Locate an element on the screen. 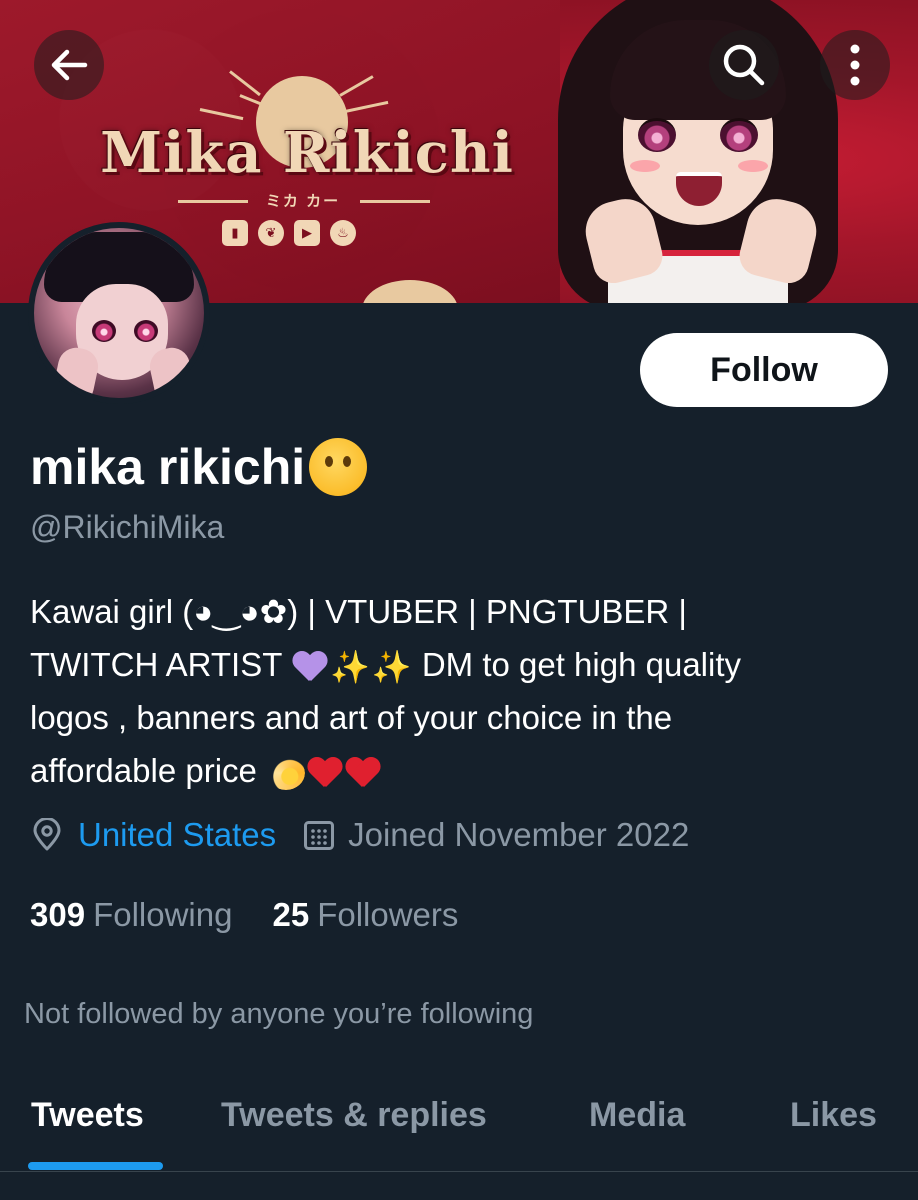  dizzy-emoji-icon is located at coordinates (286, 773).